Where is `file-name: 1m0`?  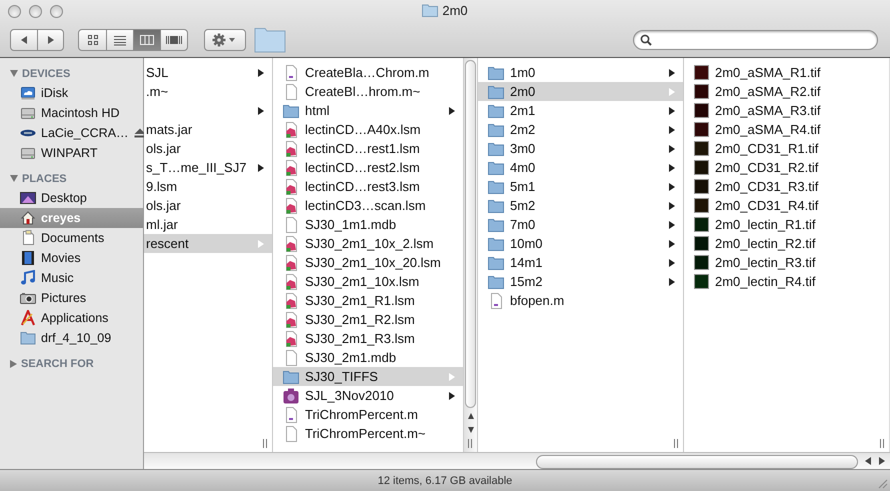 file-name: 1m0 is located at coordinates (523, 72).